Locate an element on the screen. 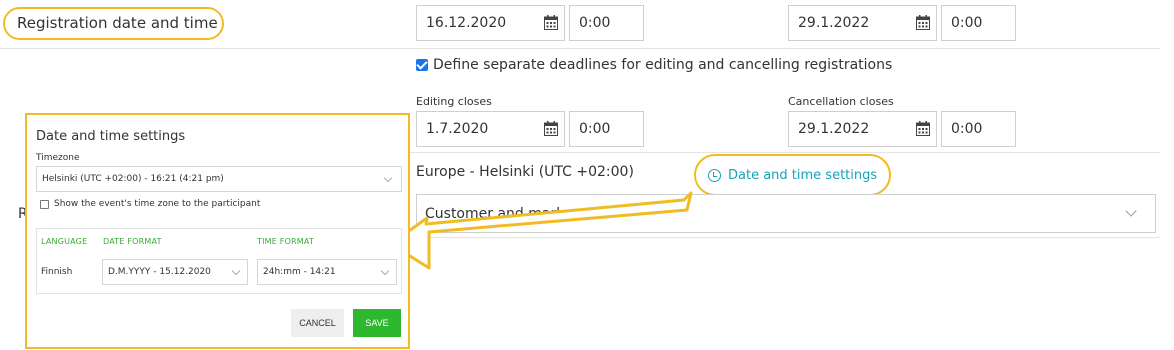 The width and height of the screenshot is (1174, 350). registration-start-date-field: 16.12.2020 is located at coordinates (490, 23).